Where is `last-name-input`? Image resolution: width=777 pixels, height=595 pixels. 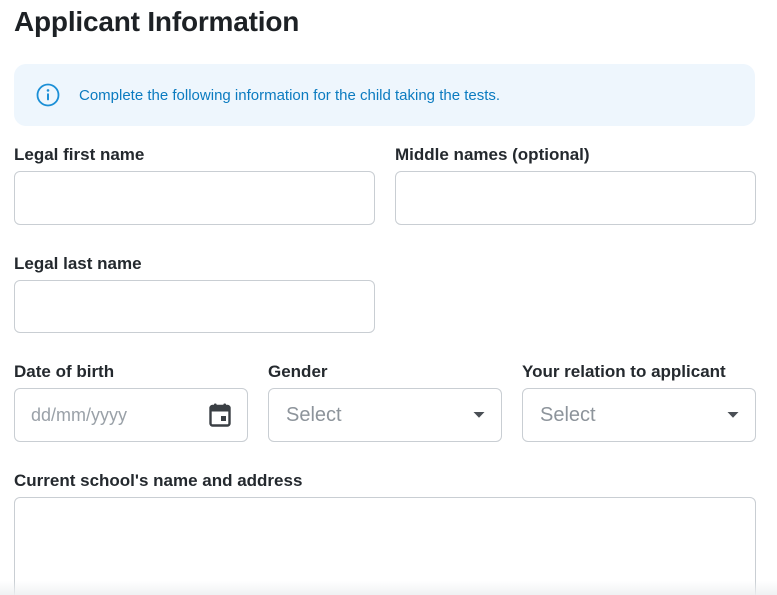
last-name-input is located at coordinates (194, 306).